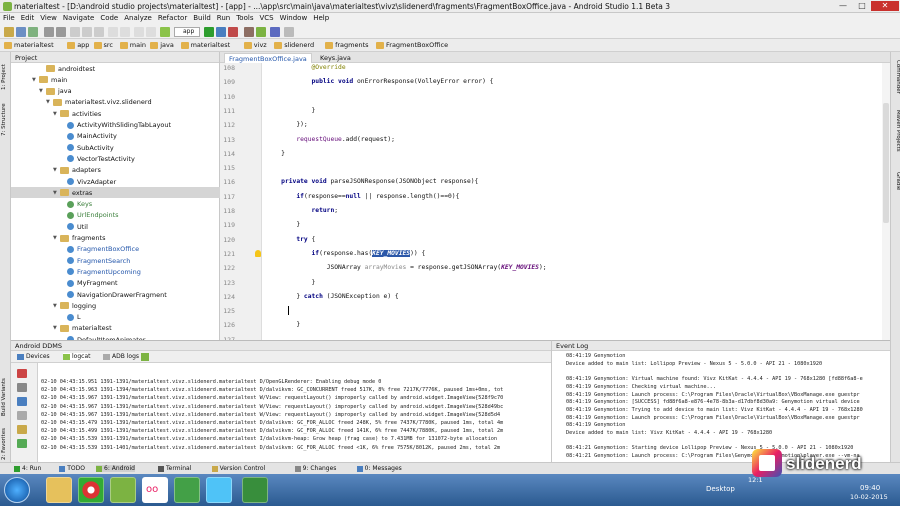  I want to click on tab-maven-projects: Maven Projects, so click(896, 137).